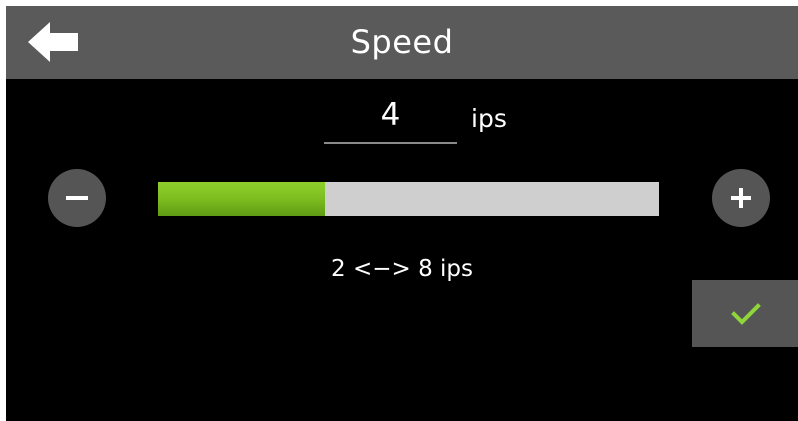 The width and height of the screenshot is (798, 421). I want to click on speed-value-field: 4, so click(390, 119).